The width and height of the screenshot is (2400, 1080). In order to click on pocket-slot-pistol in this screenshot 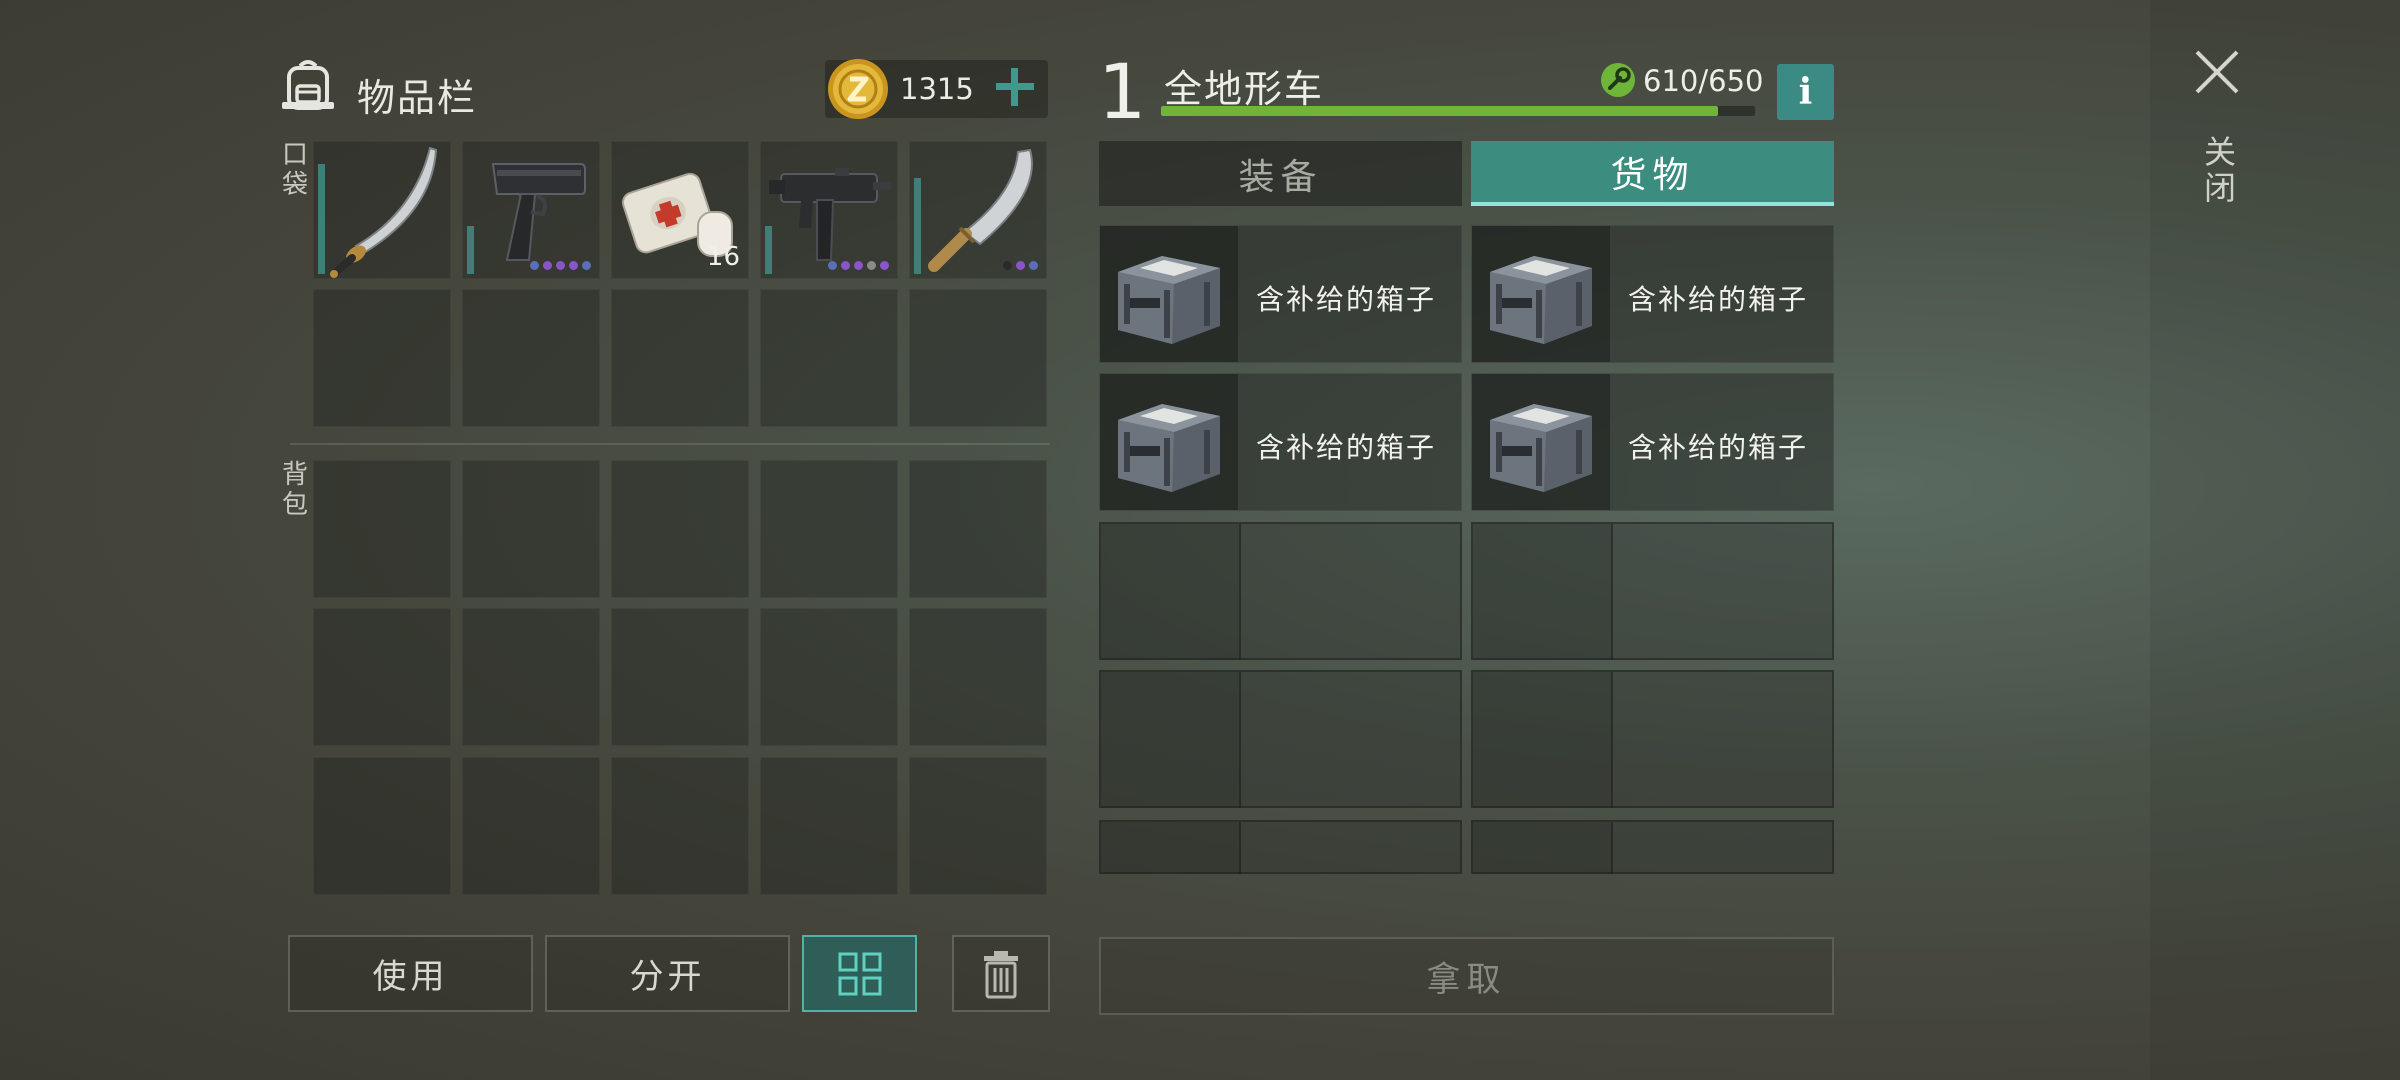, I will do `click(531, 210)`.